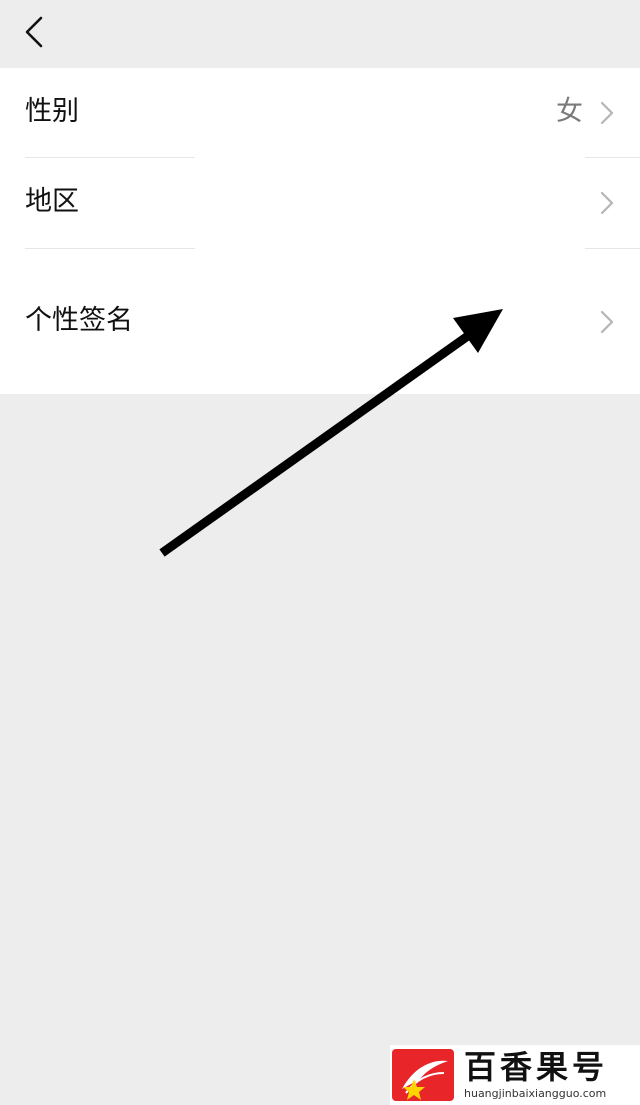 The height and width of the screenshot is (1105, 640). What do you see at coordinates (569, 111) in the screenshot?
I see `settings-row-value: 女` at bounding box center [569, 111].